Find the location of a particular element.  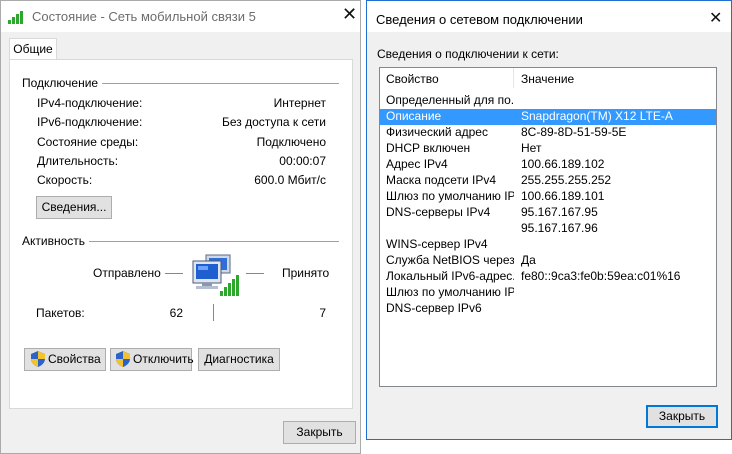

media-state-label: Состояние среды: is located at coordinates (88, 142).